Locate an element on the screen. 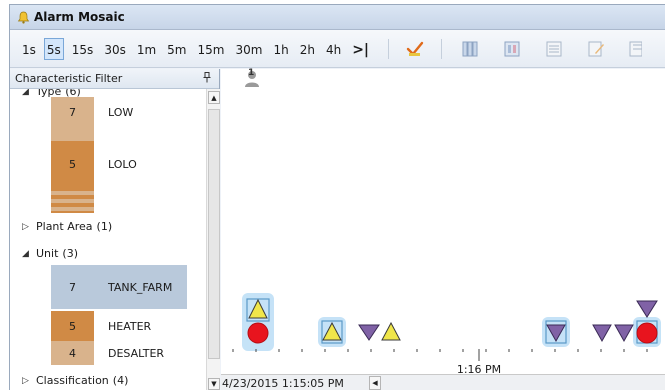 Image resolution: width=665 pixels, height=390 pixels. filter-row-label: HEATER is located at coordinates (130, 326).